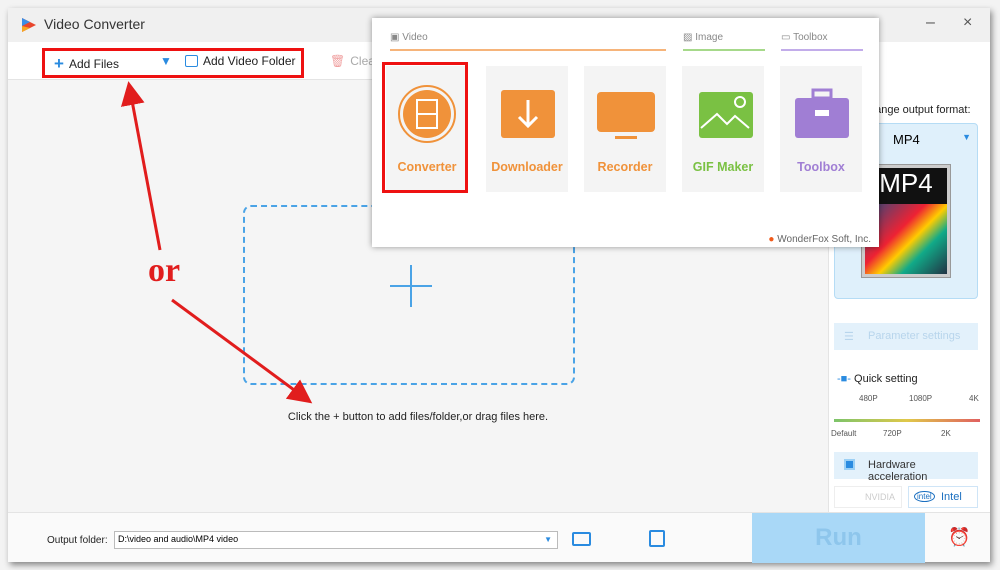 The height and width of the screenshot is (570, 1000). Describe the element at coordinates (164, 270) in the screenshot. I see `or-annotation: or` at that location.